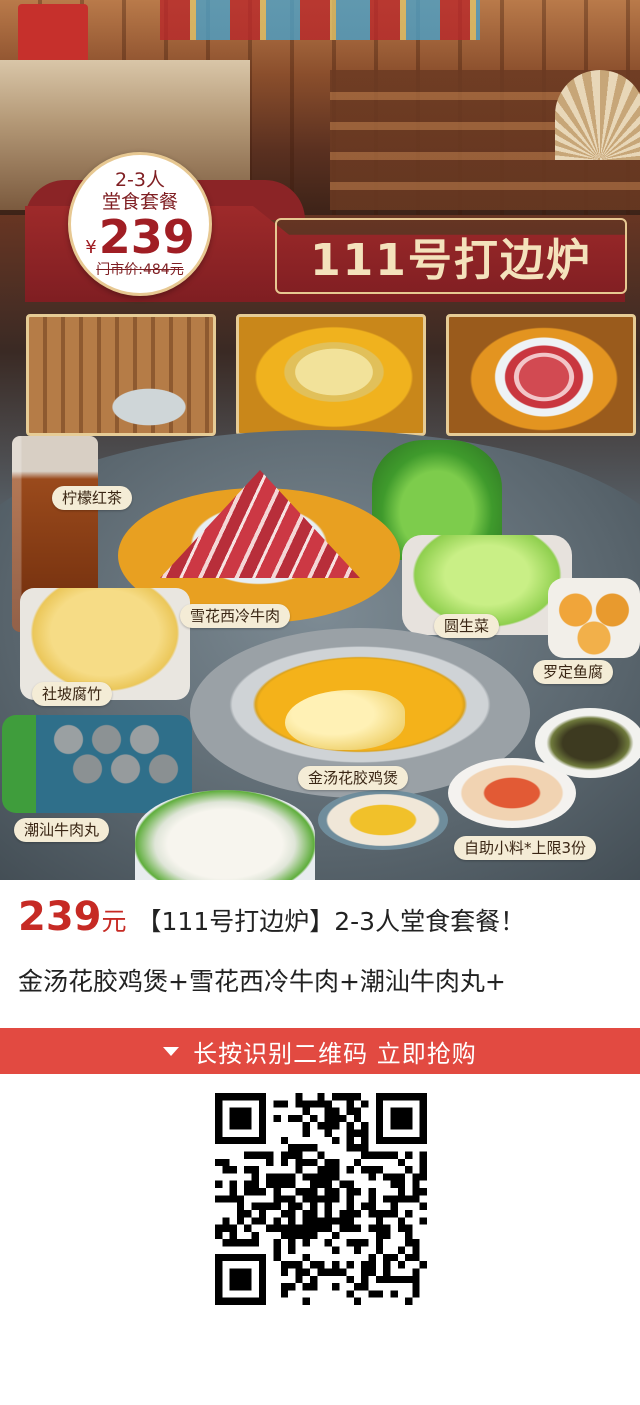  I want to click on price-badge: 2-3人 堂食套餐 ¥ 239 门市价:484元, so click(140, 224).